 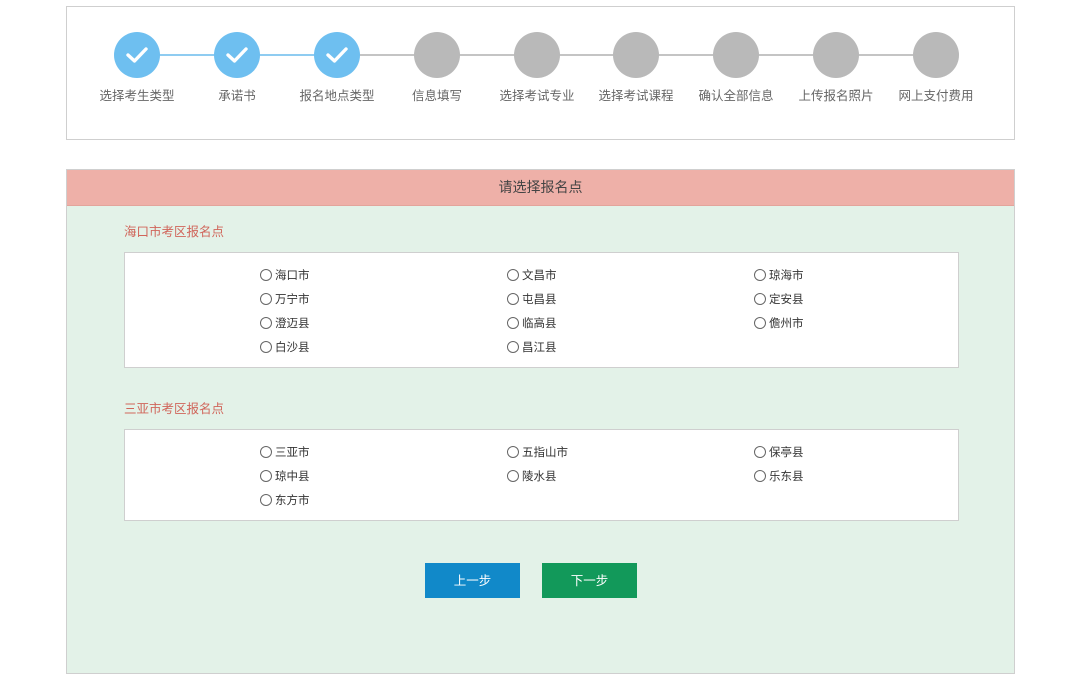 I want to click on step-8: 上传报名照片, so click(x=836, y=68).